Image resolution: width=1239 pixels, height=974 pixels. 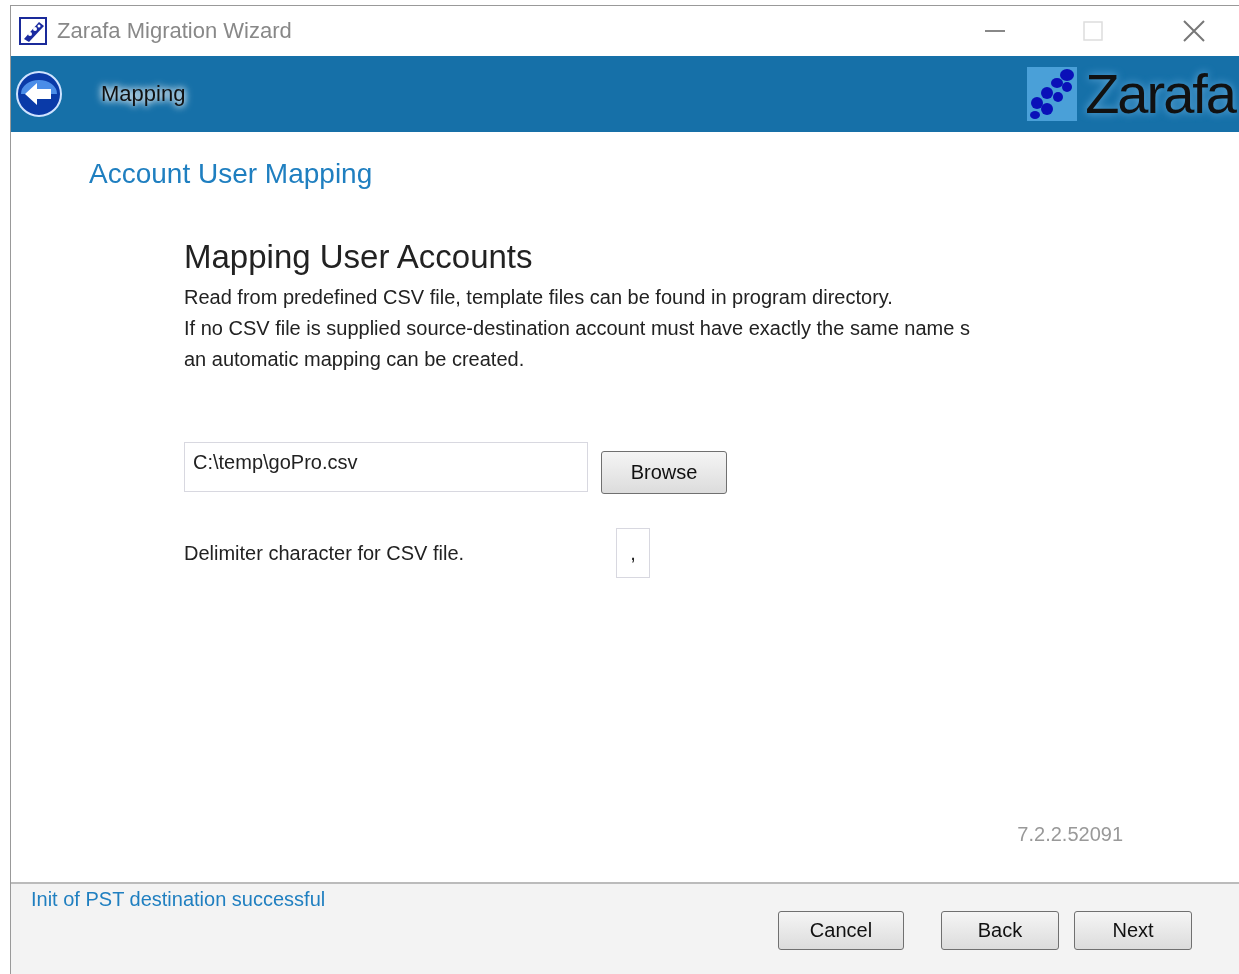 What do you see at coordinates (178, 899) in the screenshot?
I see `status-message: Init of PST destination successful` at bounding box center [178, 899].